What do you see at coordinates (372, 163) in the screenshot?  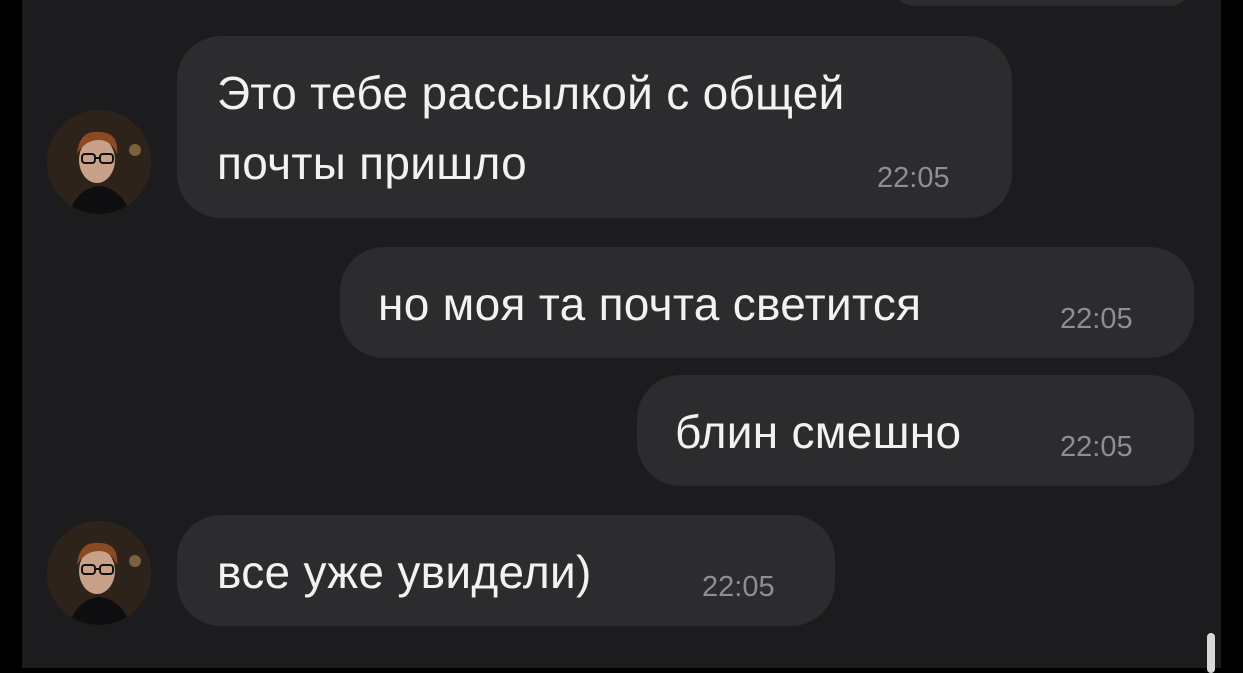 I see `message-text-line: почты пришло` at bounding box center [372, 163].